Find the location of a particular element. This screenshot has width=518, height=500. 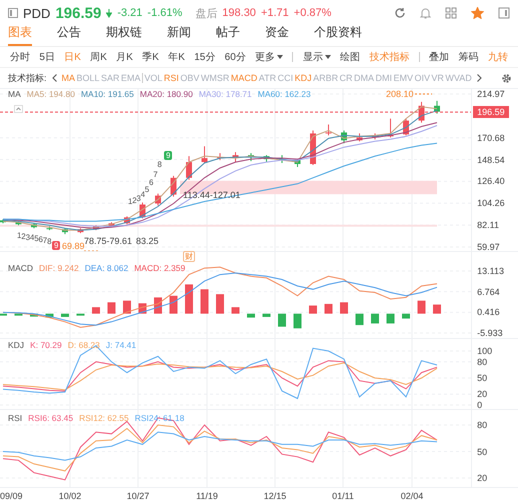

axis-tick-label: 82.11 is located at coordinates (488, 225).